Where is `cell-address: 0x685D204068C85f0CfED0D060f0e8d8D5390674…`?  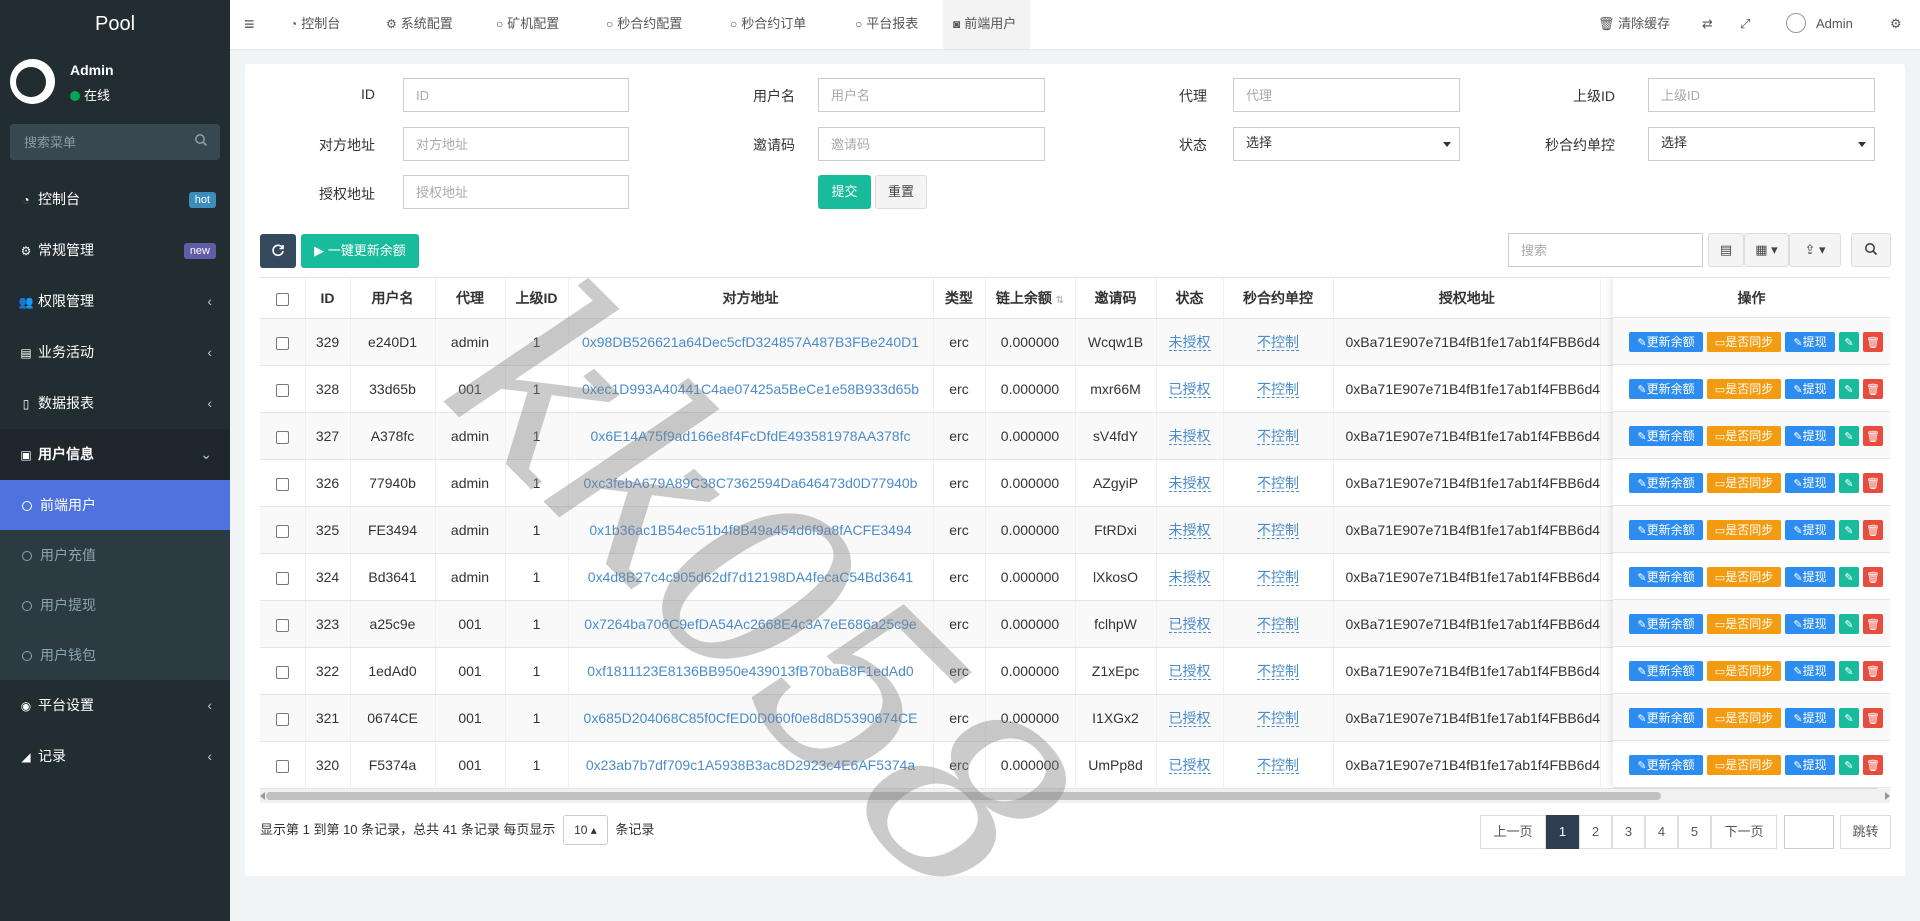
cell-address: 0x685D204068C85f0CfED0D060f0e8d8D5390674… is located at coordinates (751, 718).